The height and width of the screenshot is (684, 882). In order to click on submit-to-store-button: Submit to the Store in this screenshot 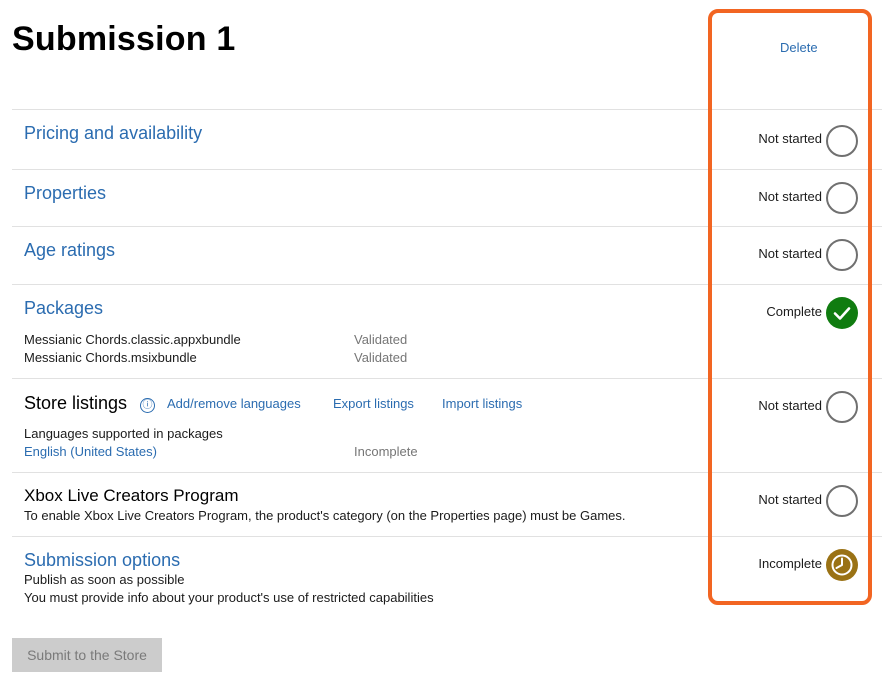, I will do `click(87, 655)`.